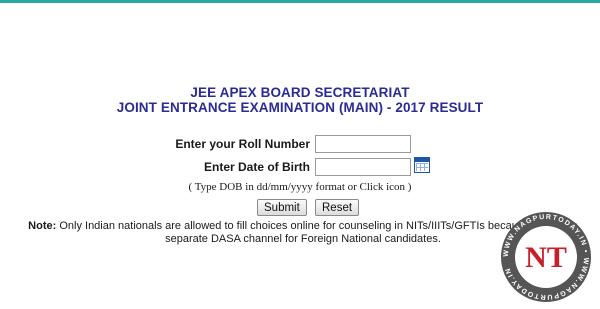 The width and height of the screenshot is (600, 309). I want to click on calendar-grid, so click(422, 167).